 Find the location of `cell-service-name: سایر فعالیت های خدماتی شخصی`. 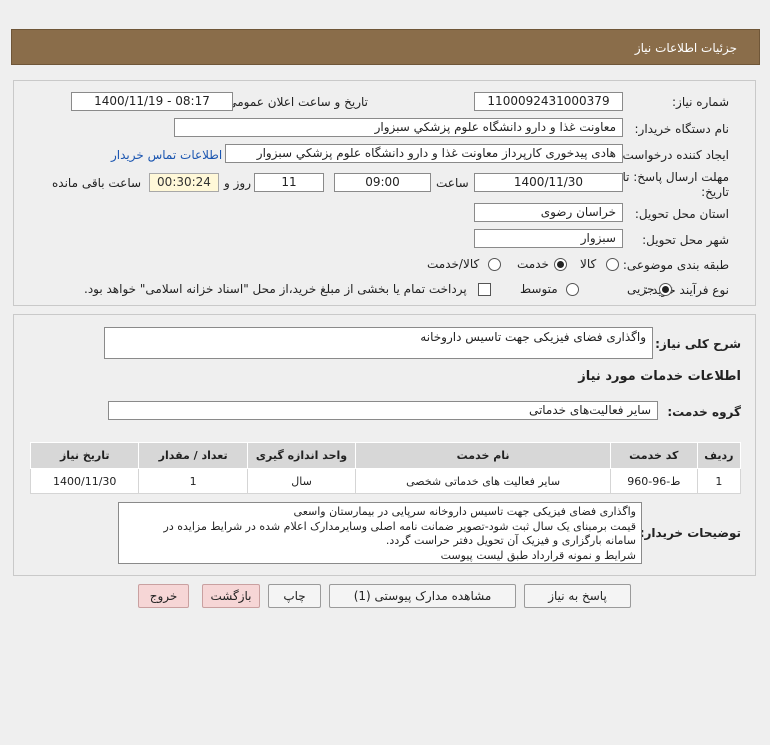

cell-service-name: سایر فعالیت های خدماتی شخصی is located at coordinates (483, 481).